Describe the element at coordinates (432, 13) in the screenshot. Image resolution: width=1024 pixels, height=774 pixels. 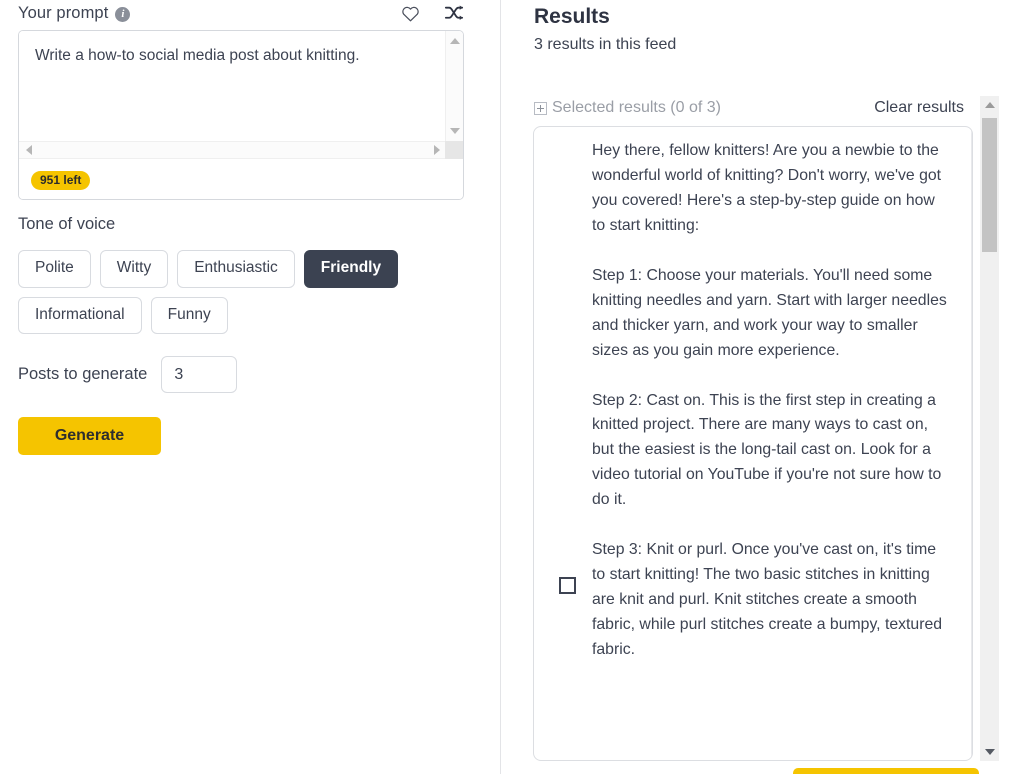
I see `prompt-header-actions` at that location.